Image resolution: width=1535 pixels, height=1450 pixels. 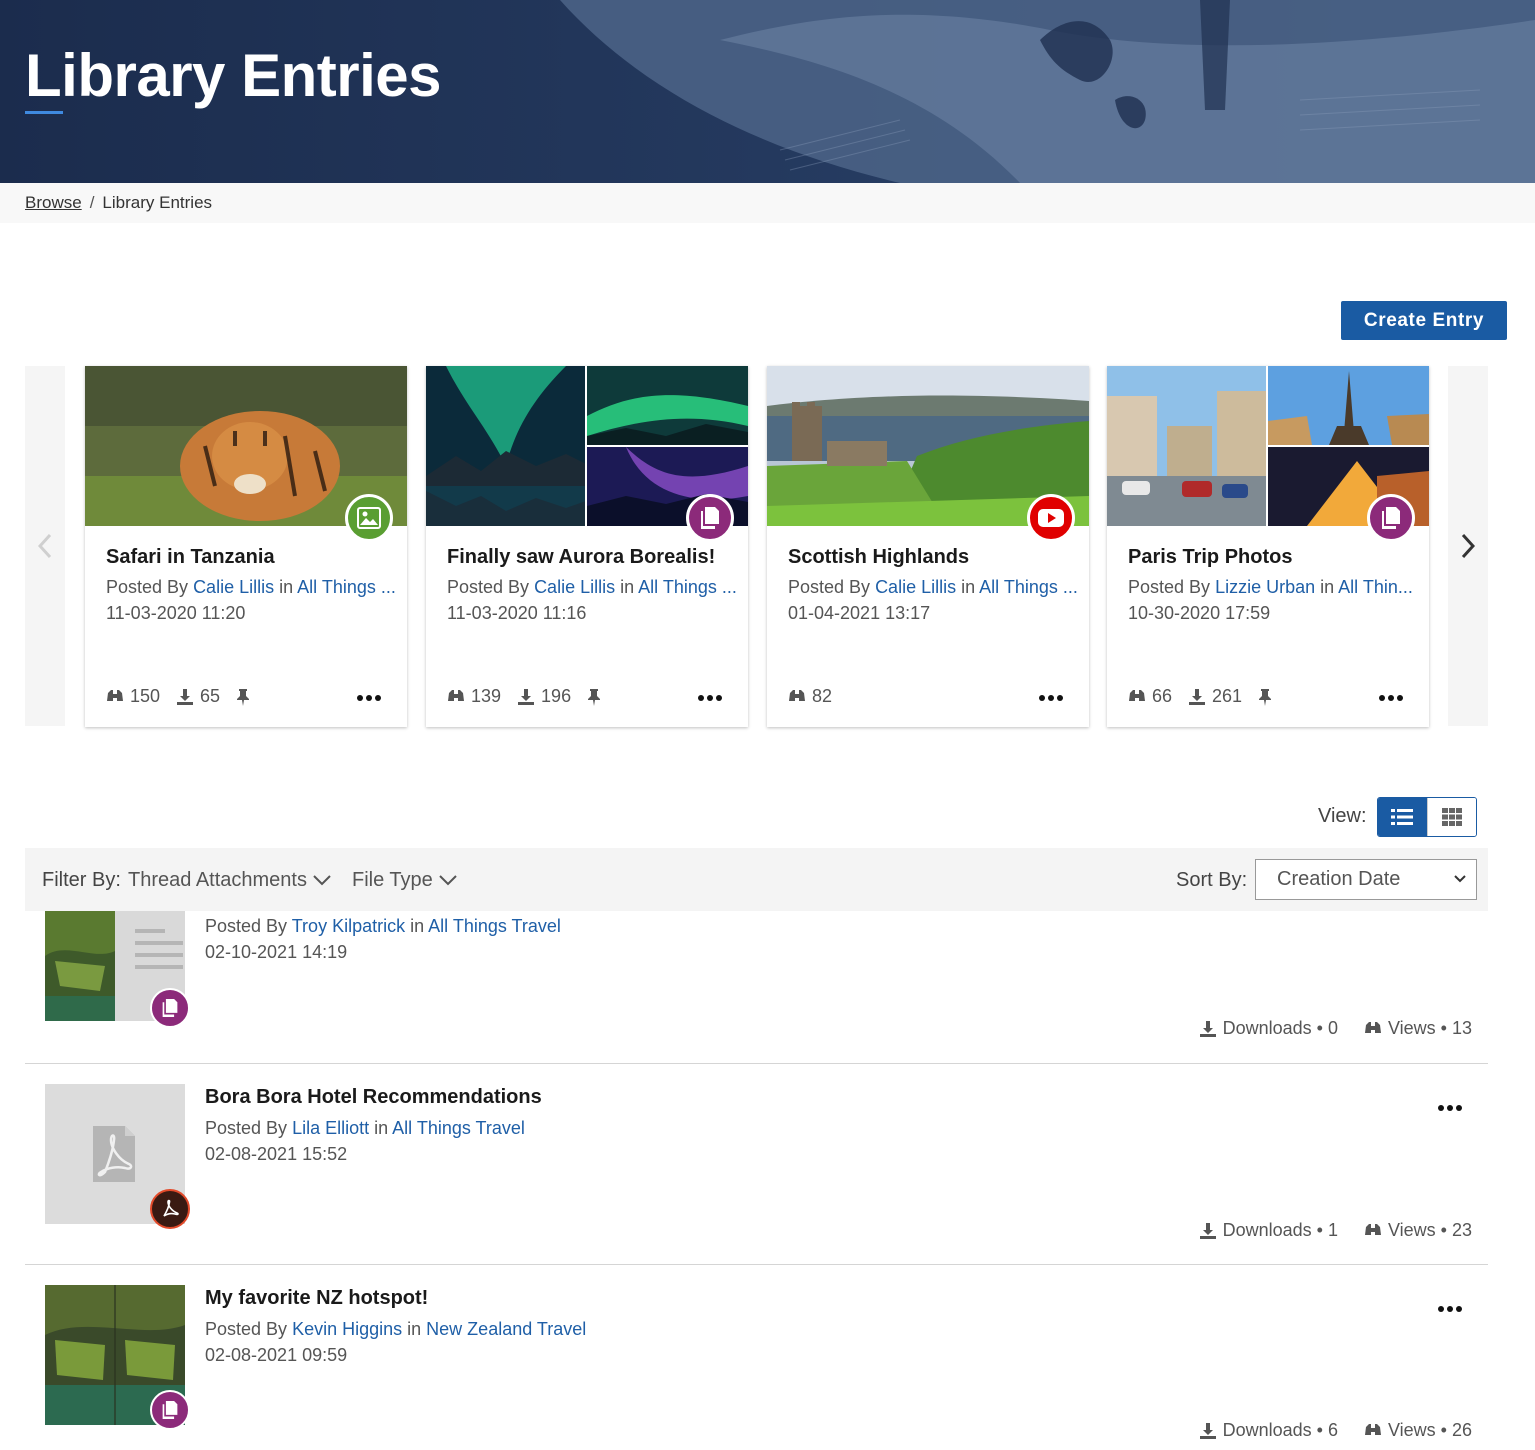 I want to click on carousel-prev-button, so click(x=45, y=546).